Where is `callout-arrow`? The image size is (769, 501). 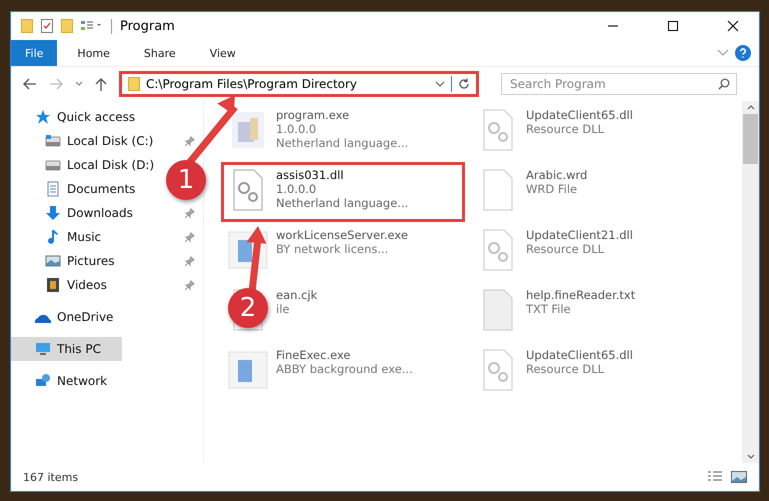 callout-arrow is located at coordinates (256, 259).